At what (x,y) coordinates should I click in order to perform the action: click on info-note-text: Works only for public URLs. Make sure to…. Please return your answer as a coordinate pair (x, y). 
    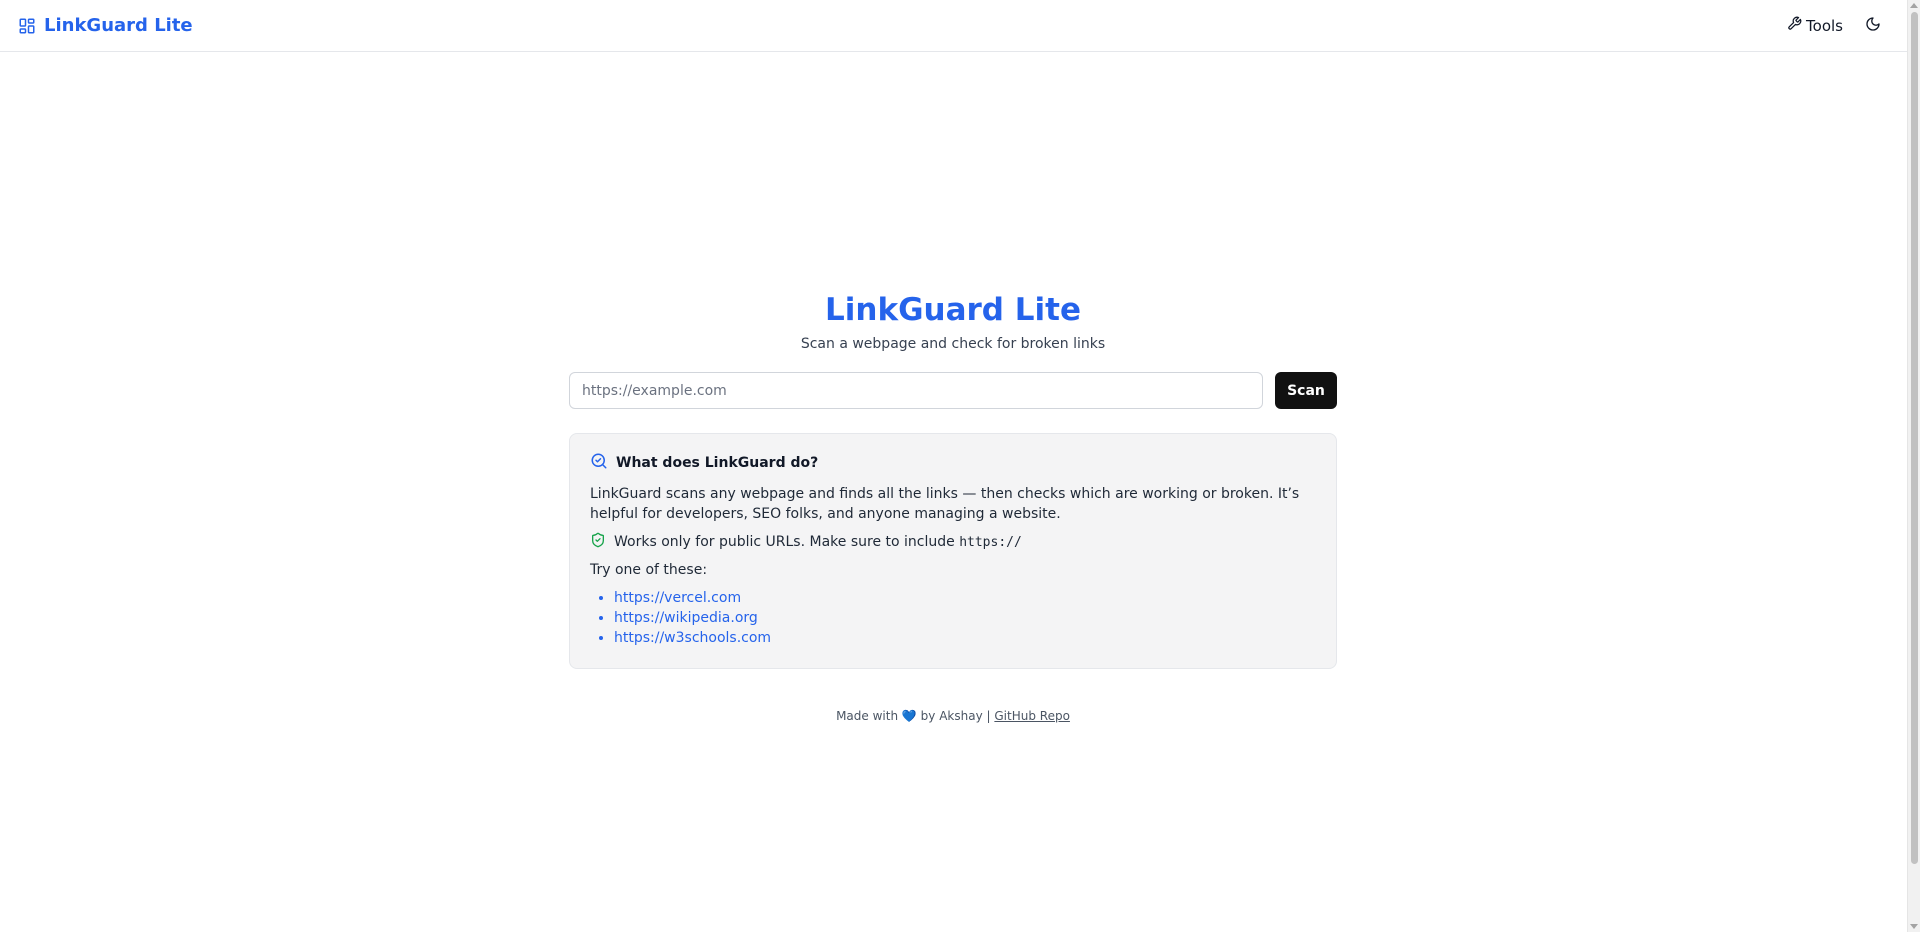
    Looking at the image, I should click on (784, 542).